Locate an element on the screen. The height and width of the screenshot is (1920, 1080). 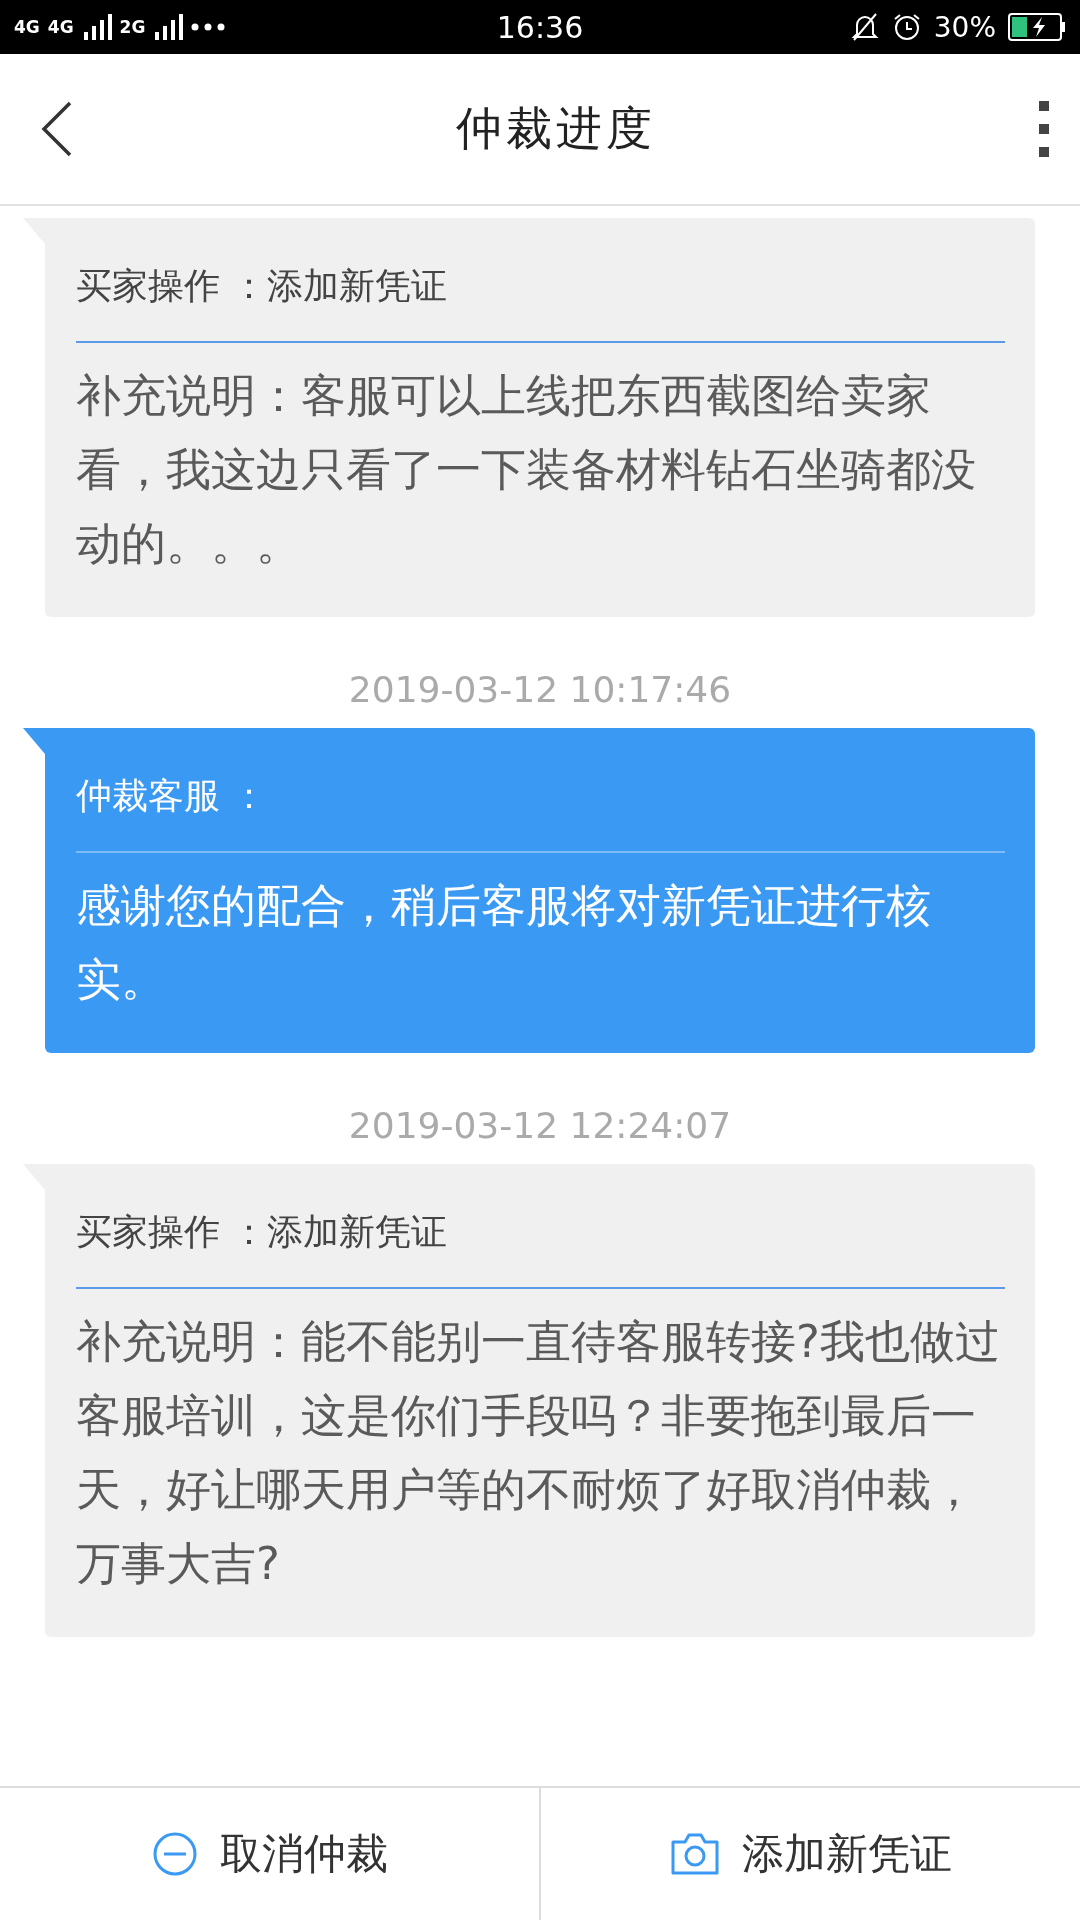
message-title: 仲裁客服 ： is located at coordinates (540, 805).